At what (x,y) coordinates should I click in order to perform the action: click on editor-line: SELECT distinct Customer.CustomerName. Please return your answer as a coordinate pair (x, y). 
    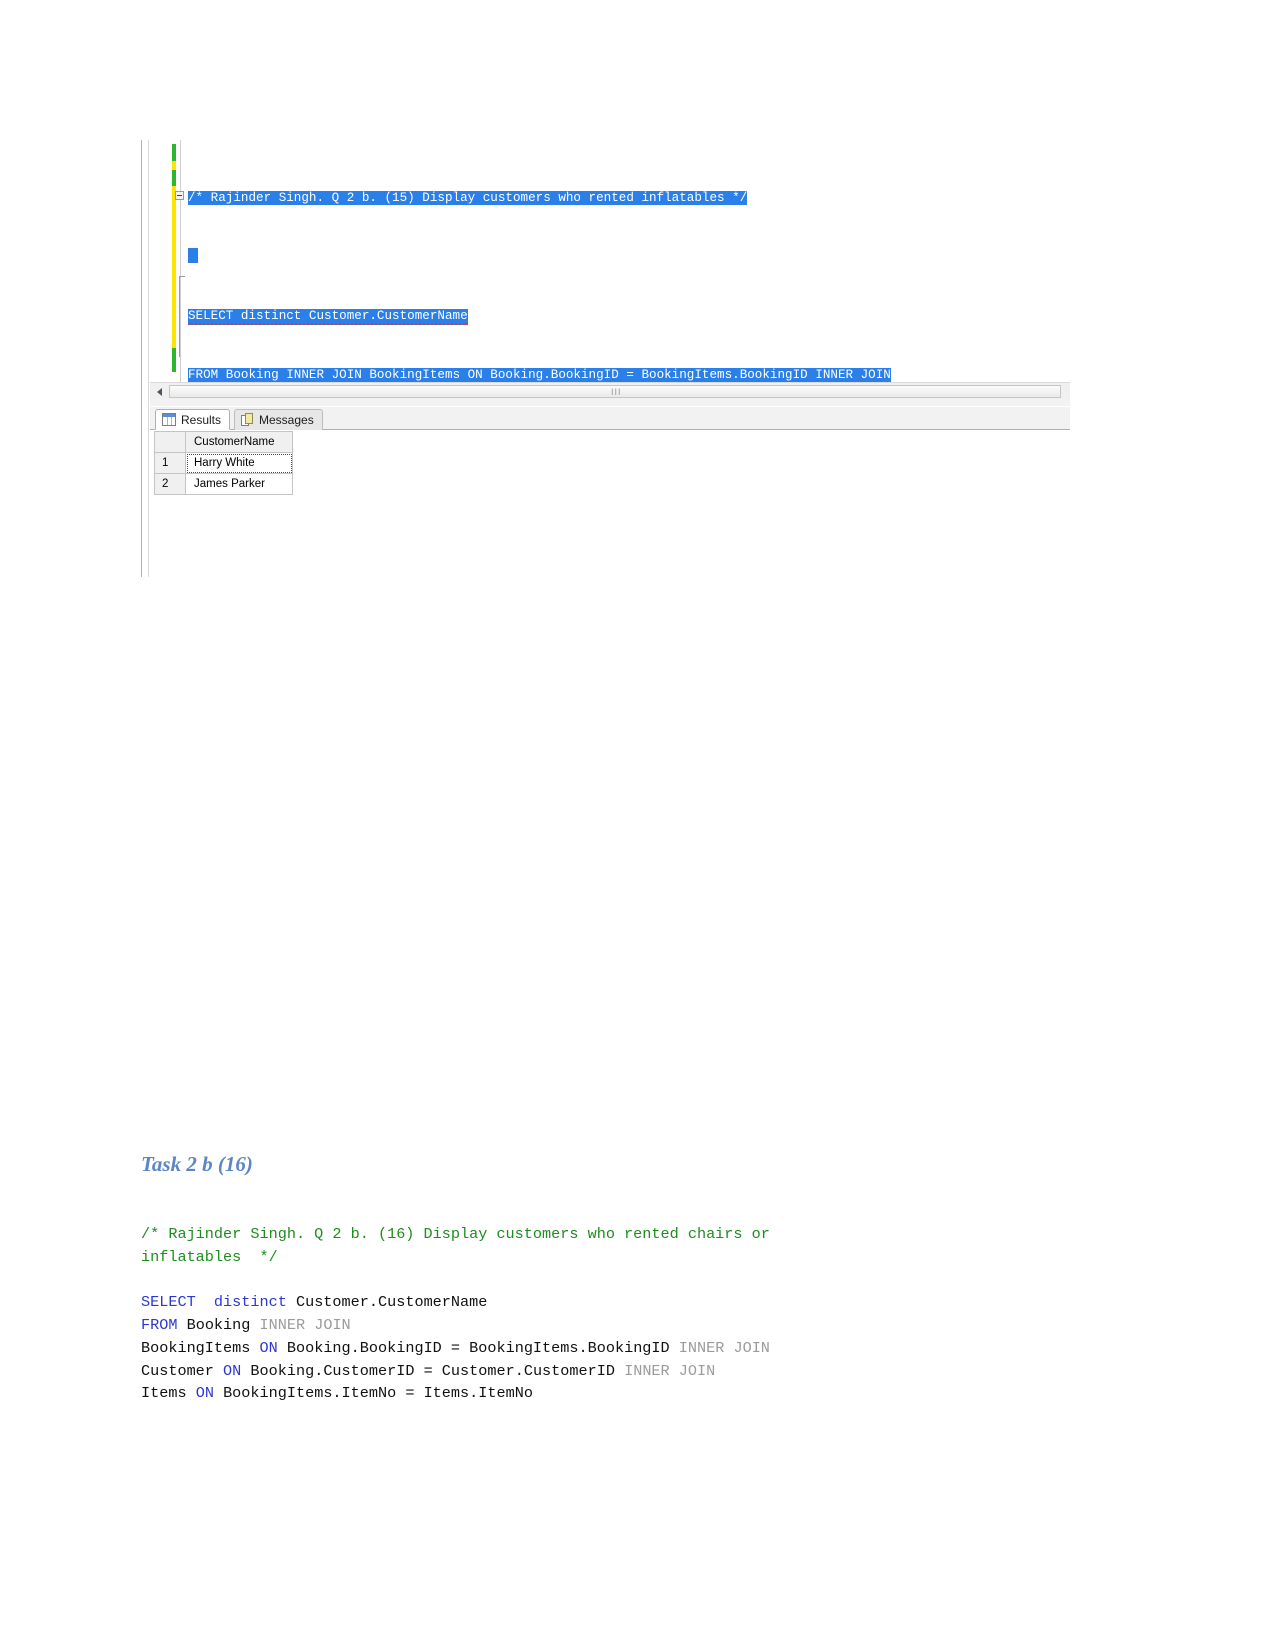
    Looking at the image, I should click on (629, 317).